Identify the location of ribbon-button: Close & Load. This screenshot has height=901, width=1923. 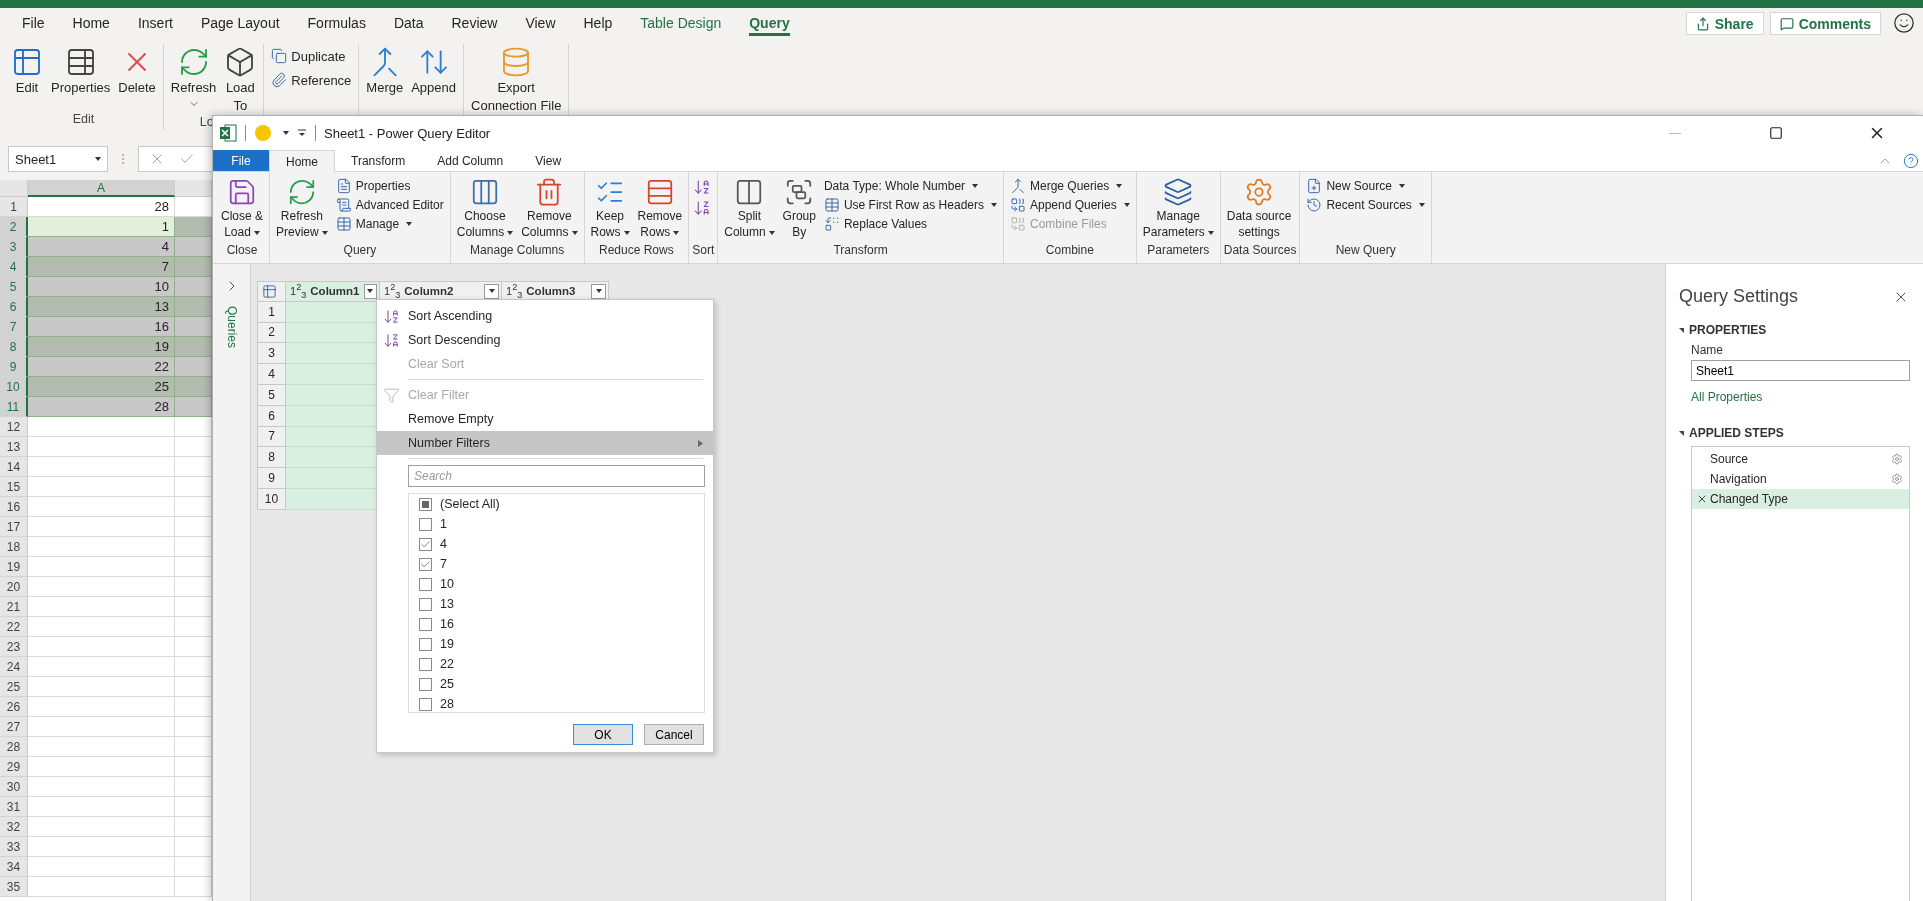
(242, 208).